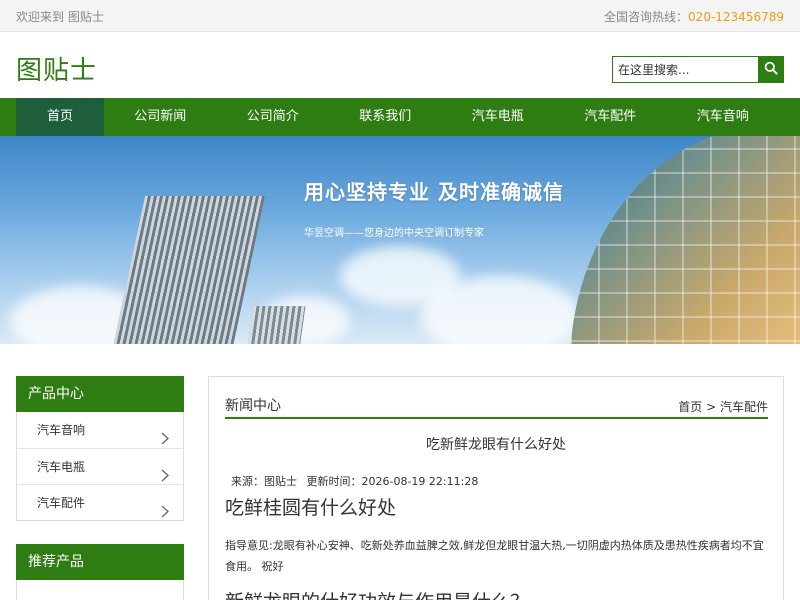 The image size is (800, 600). I want to click on banner-subtitle: 华昱空调——您身边的中央空调订制专家, so click(394, 233).